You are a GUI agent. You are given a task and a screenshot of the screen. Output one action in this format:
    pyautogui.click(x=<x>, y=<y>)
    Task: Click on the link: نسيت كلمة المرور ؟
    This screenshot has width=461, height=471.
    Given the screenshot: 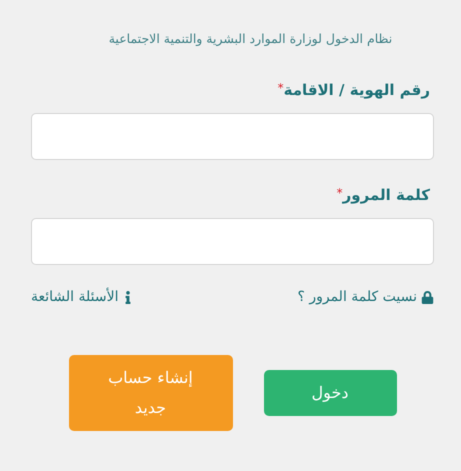 What is the action you would take?
    pyautogui.click(x=365, y=297)
    